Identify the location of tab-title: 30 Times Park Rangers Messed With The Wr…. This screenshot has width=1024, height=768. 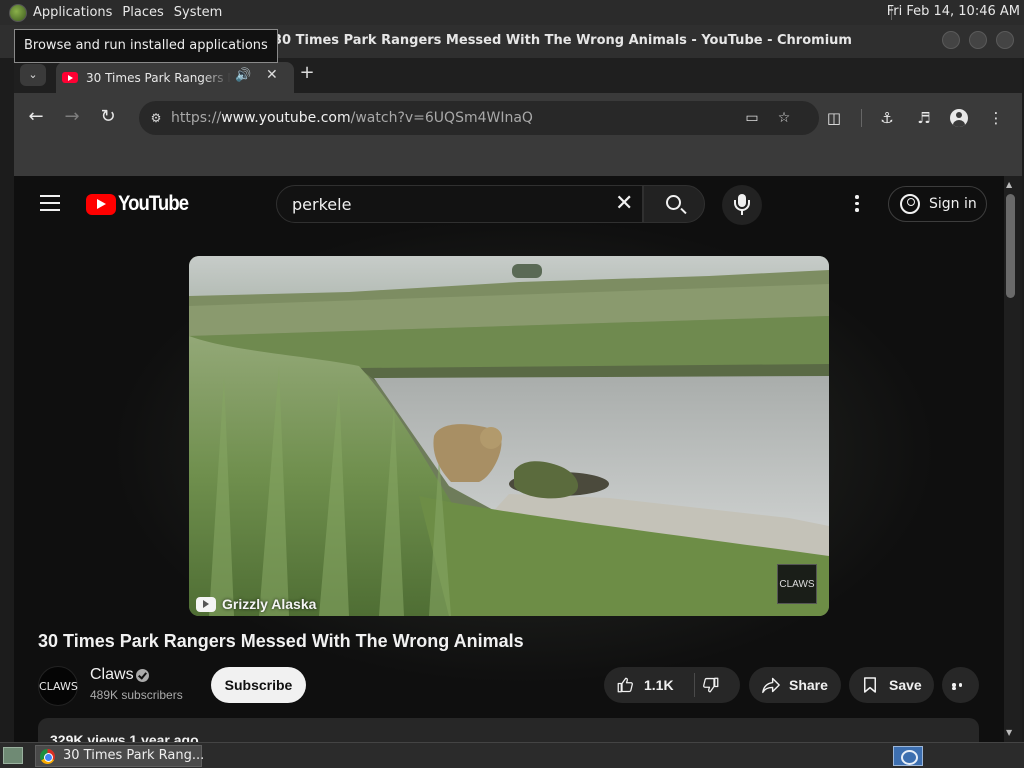
(158, 78).